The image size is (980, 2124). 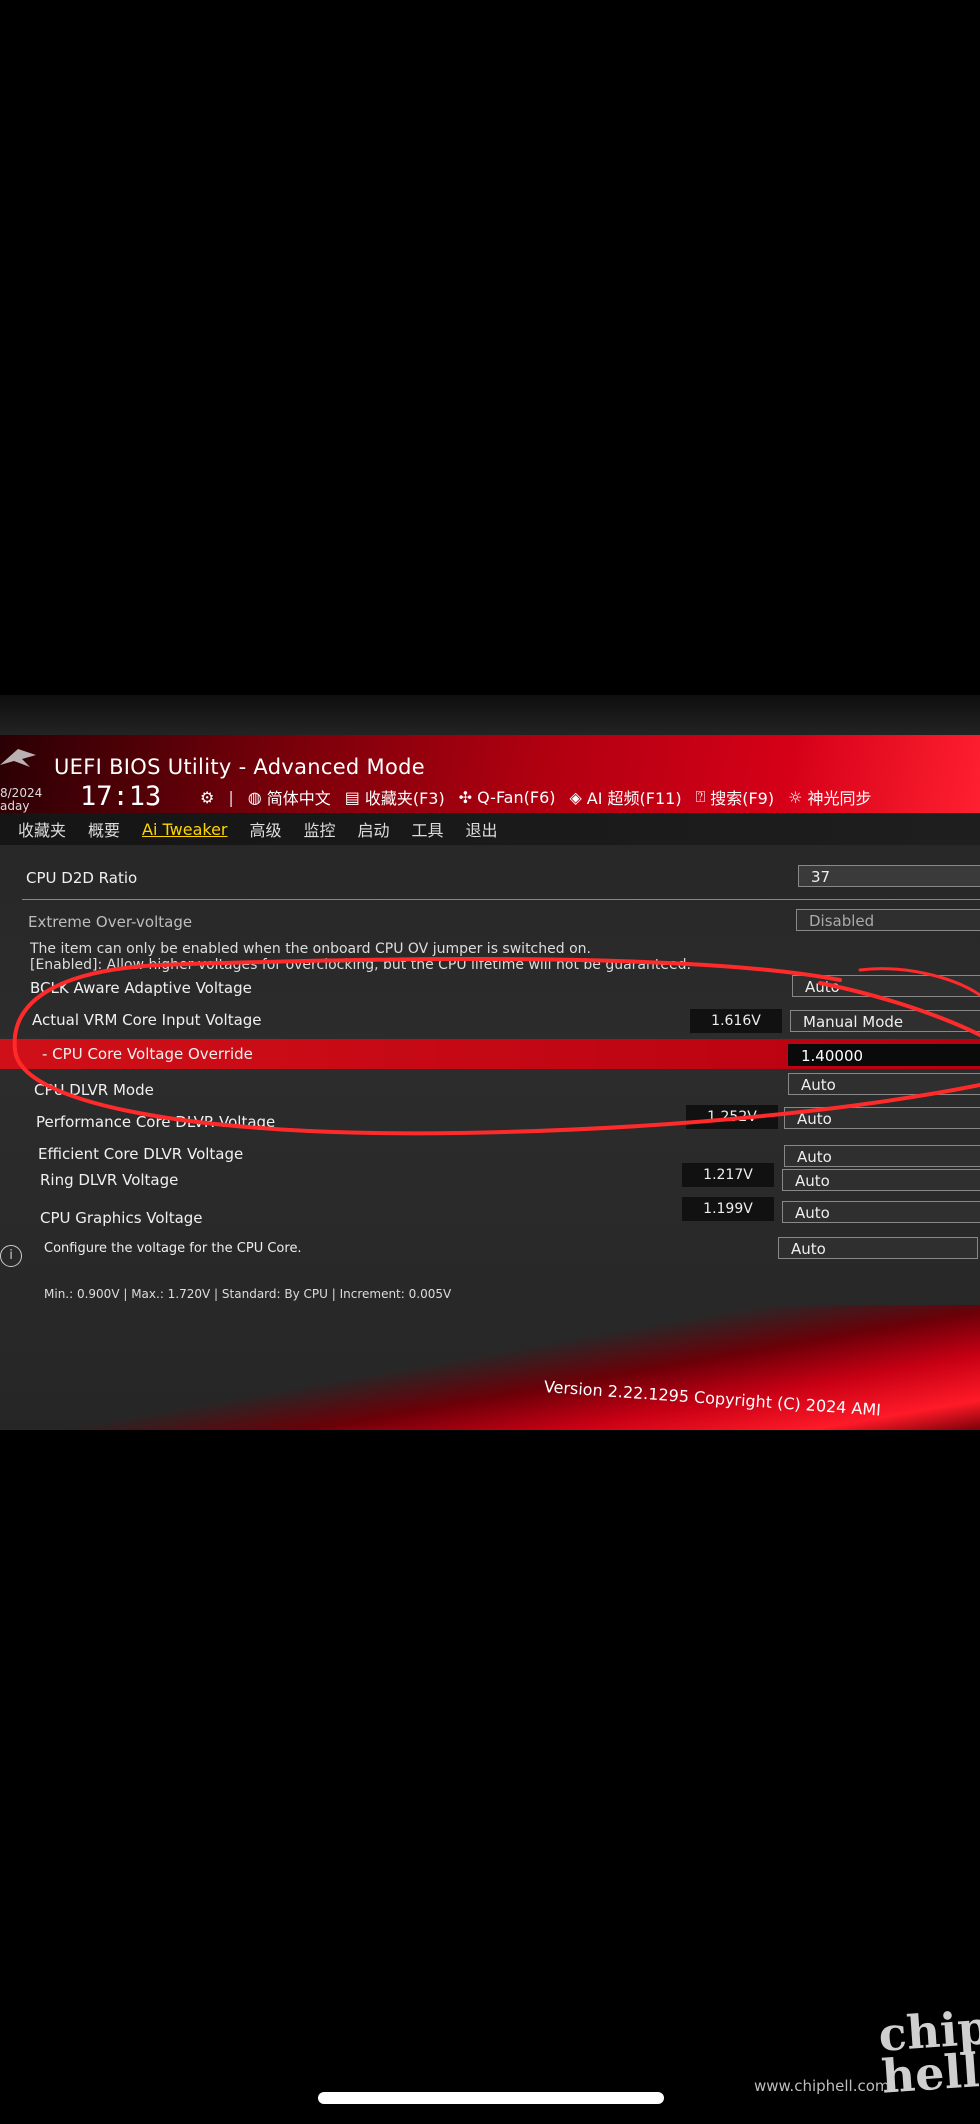 What do you see at coordinates (490, 1155) in the screenshot?
I see `setting-row-e-core-dlvr: Efficient Core DLVR Voltage Auto` at bounding box center [490, 1155].